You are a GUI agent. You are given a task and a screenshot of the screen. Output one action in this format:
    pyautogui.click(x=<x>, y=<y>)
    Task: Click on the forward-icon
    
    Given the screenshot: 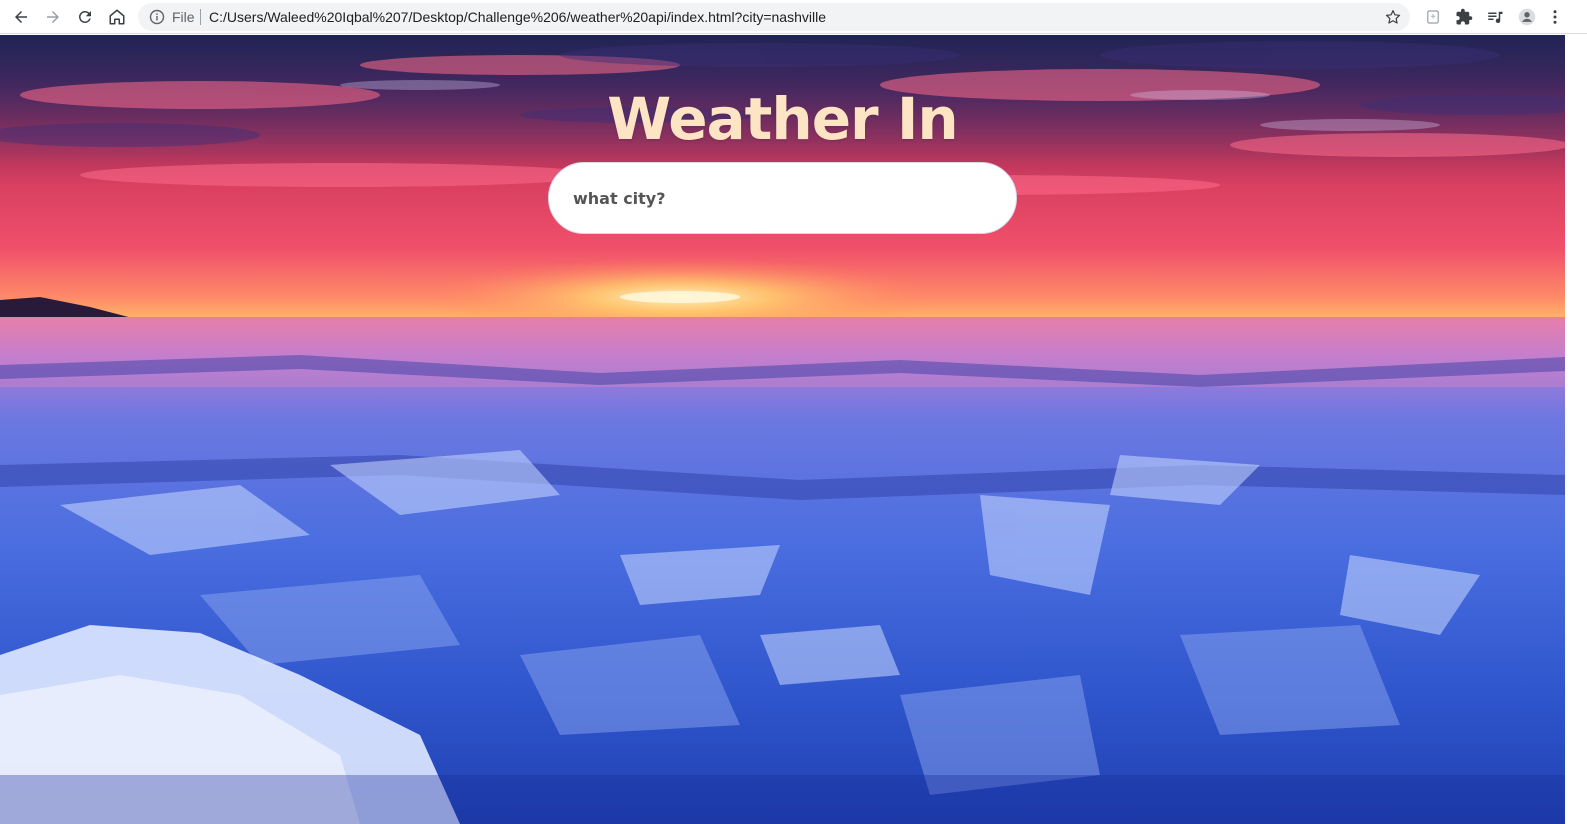 What is the action you would take?
    pyautogui.click(x=53, y=17)
    